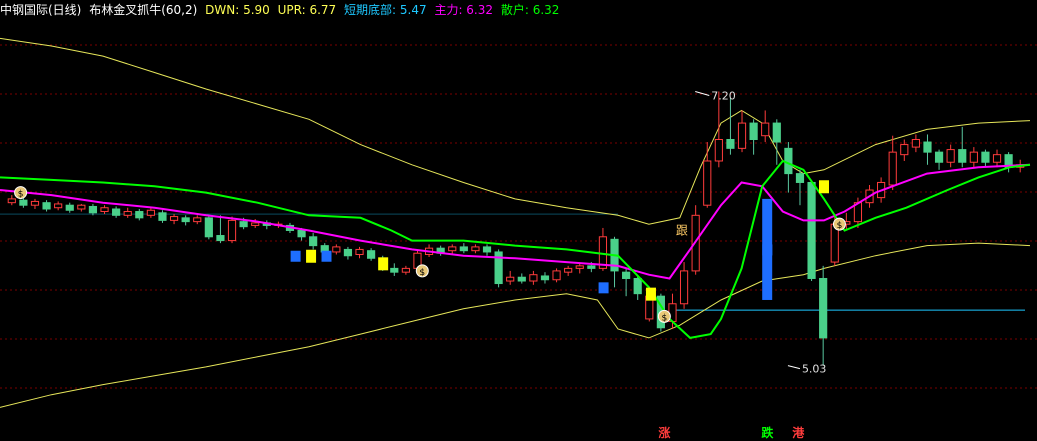 This screenshot has height=441, width=1037. What do you see at coordinates (664, 432) in the screenshot?
I see `rise-marker: 涨` at bounding box center [664, 432].